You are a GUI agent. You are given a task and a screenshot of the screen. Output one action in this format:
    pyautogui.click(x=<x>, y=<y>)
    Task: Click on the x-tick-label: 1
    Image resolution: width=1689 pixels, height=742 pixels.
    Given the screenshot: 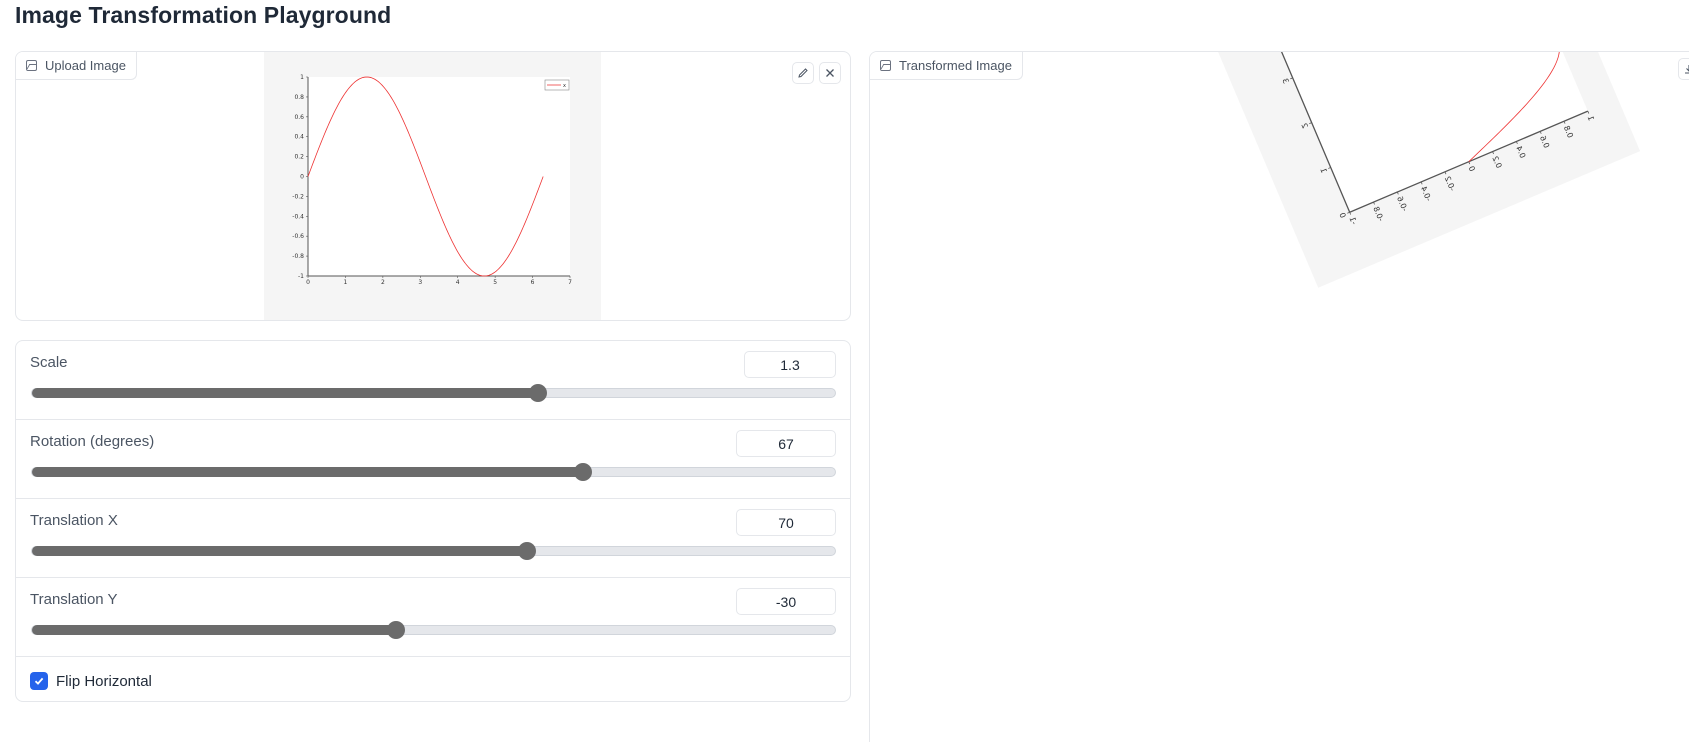 What is the action you would take?
    pyautogui.click(x=346, y=282)
    